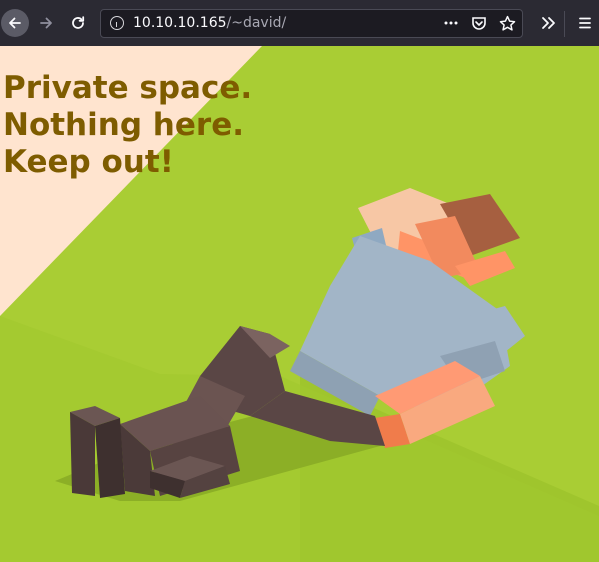 Image resolution: width=599 pixels, height=562 pixels. I want to click on star-icon, so click(507, 23).